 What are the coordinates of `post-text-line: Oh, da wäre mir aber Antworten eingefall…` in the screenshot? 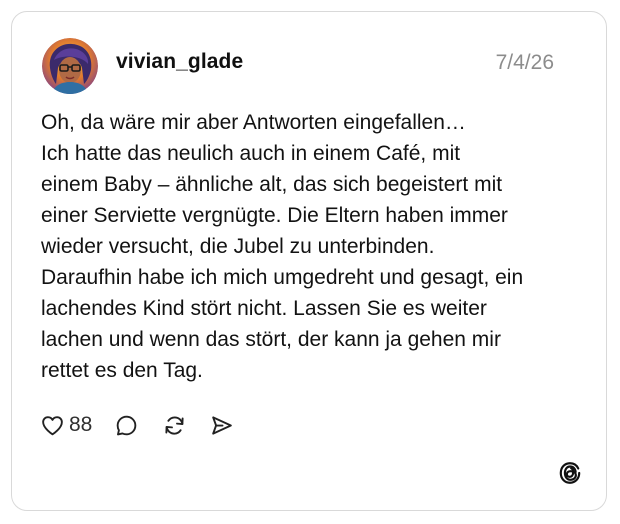 It's located at (253, 122).